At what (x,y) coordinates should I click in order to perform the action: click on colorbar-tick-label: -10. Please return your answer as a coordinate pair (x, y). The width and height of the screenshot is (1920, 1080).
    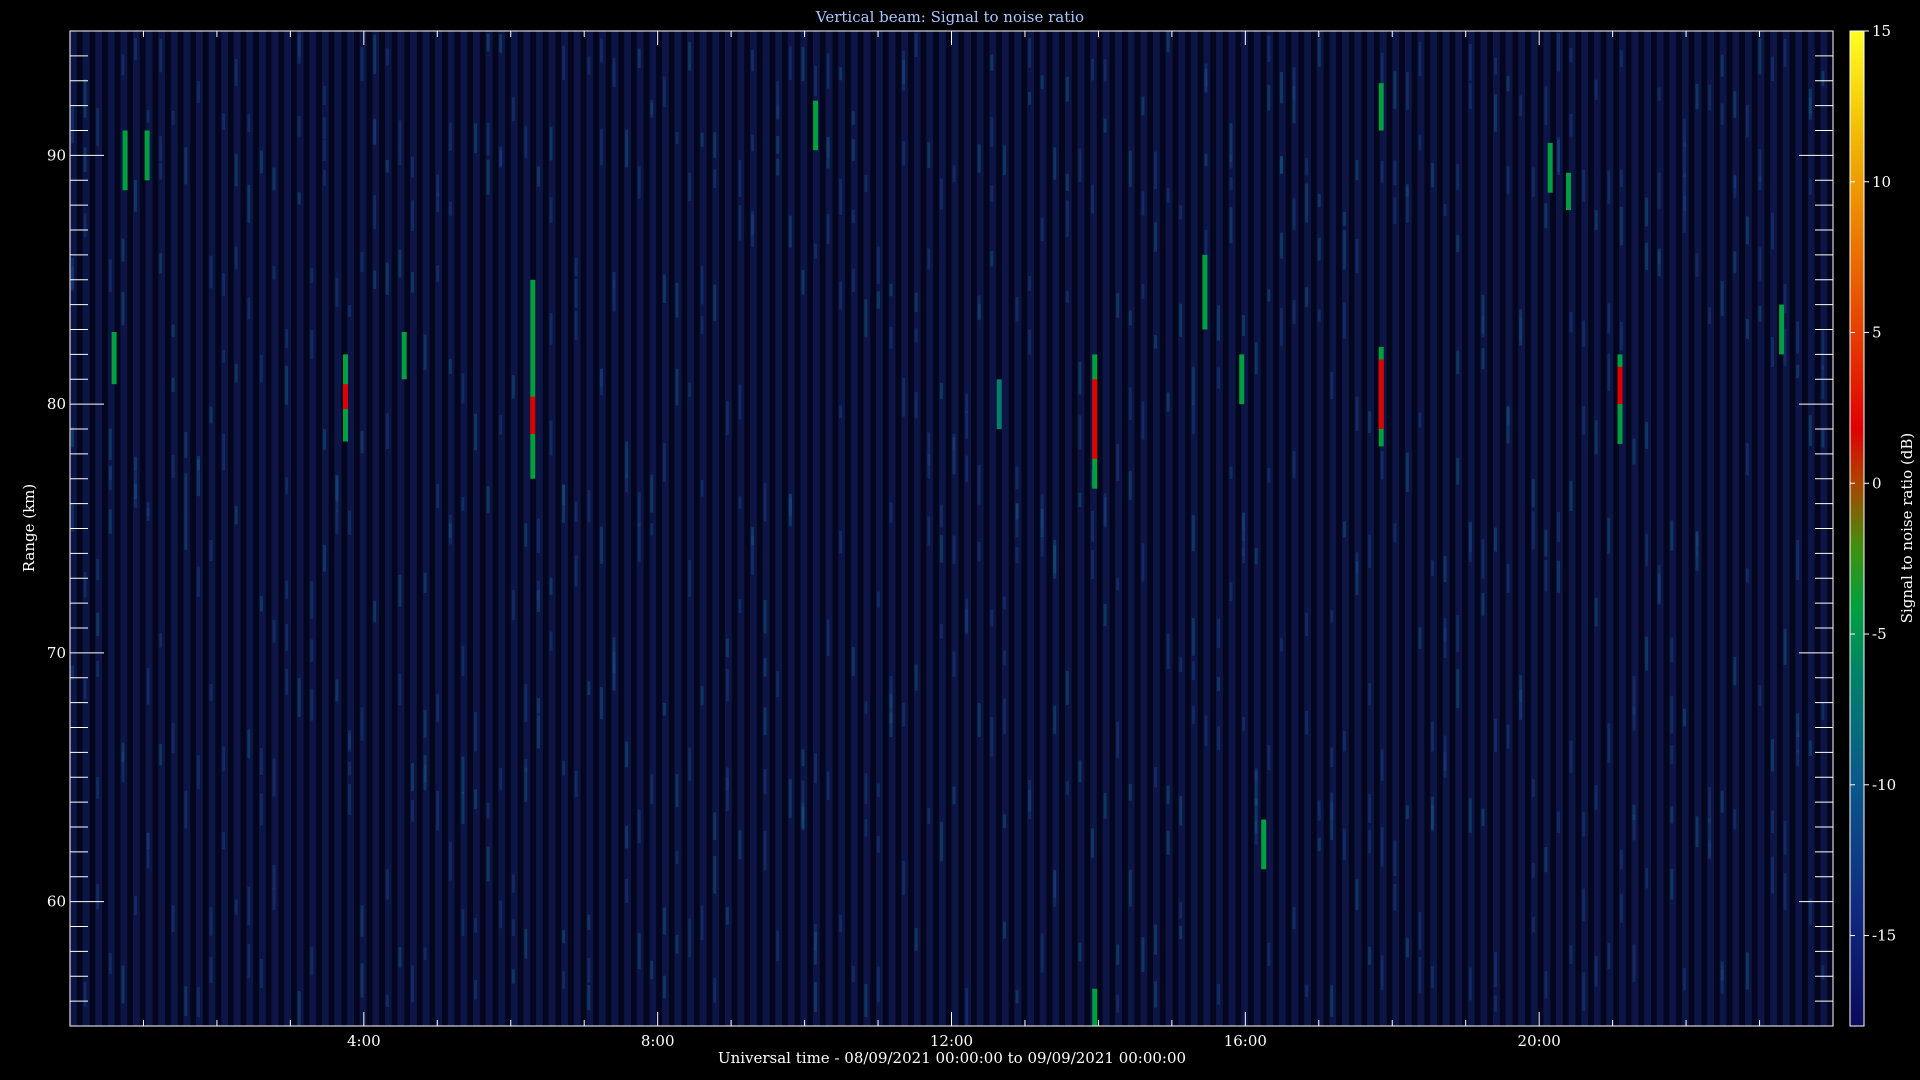
    Looking at the image, I should click on (1884, 785).